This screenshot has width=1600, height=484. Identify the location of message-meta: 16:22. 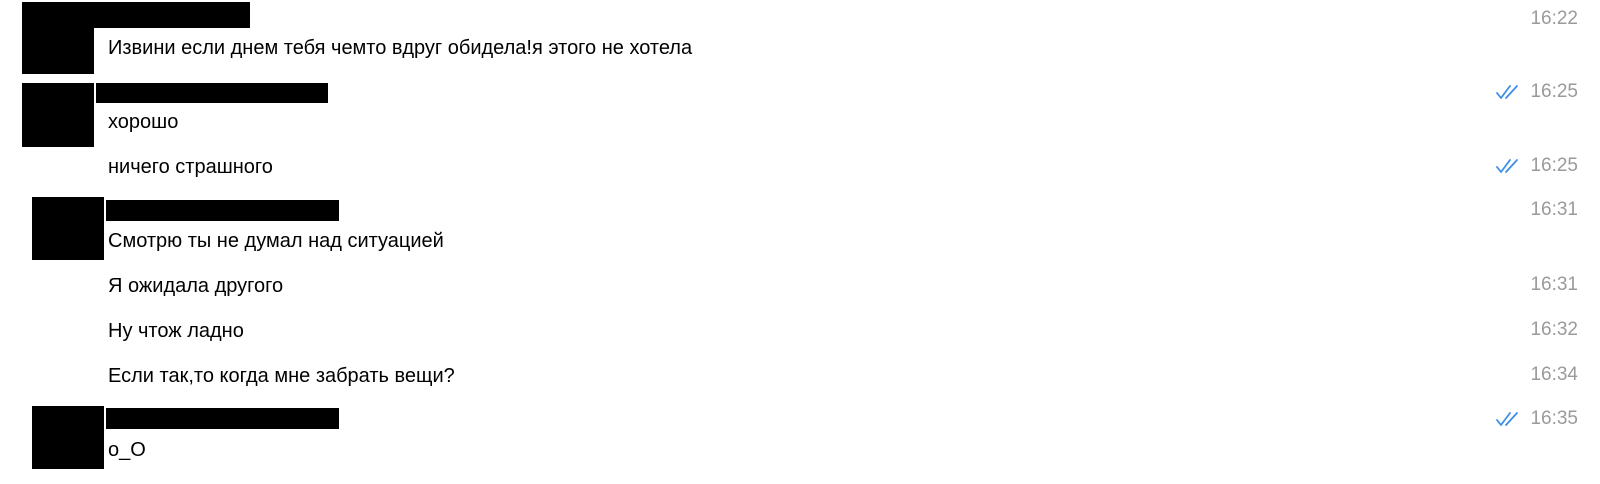
(1554, 19).